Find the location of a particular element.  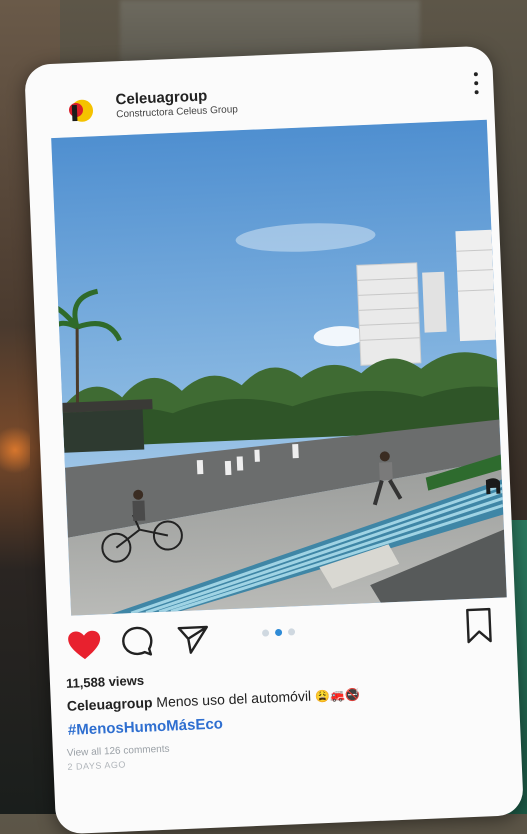

post-timestamp: 2 DAYS AGO is located at coordinates (97, 765).